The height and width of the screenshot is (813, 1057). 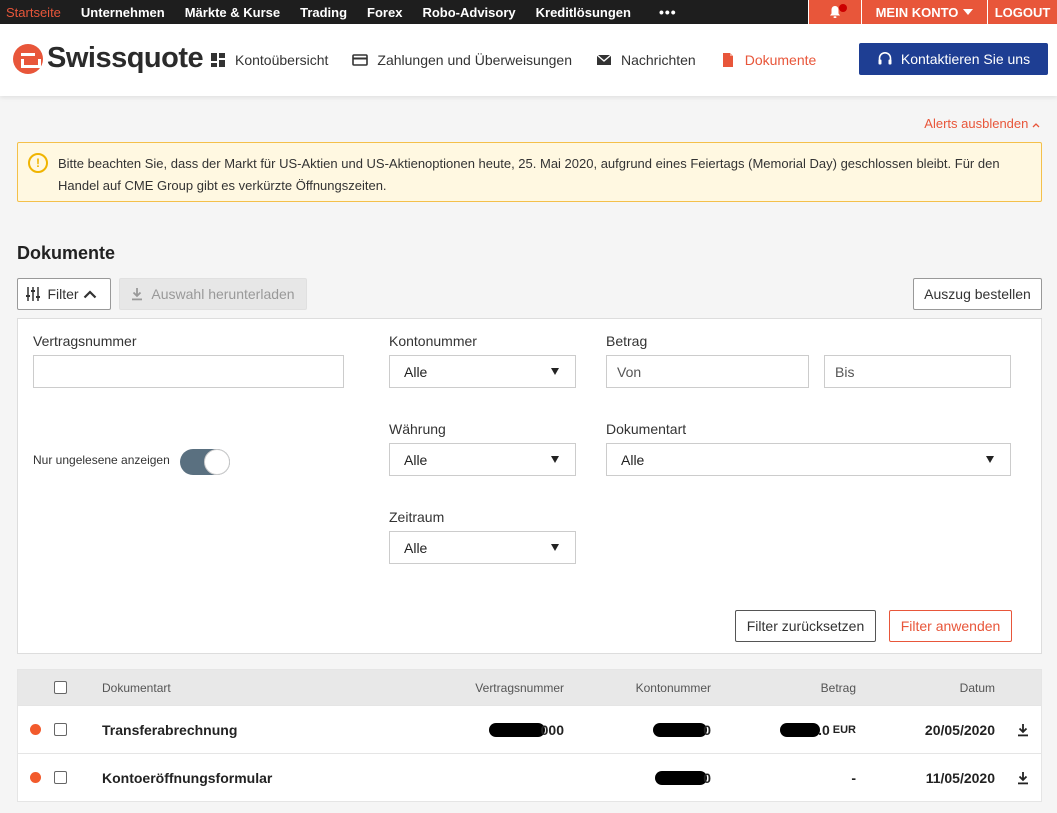 I want to click on contact-button: Kontaktieren Sie uns, so click(x=953, y=59).